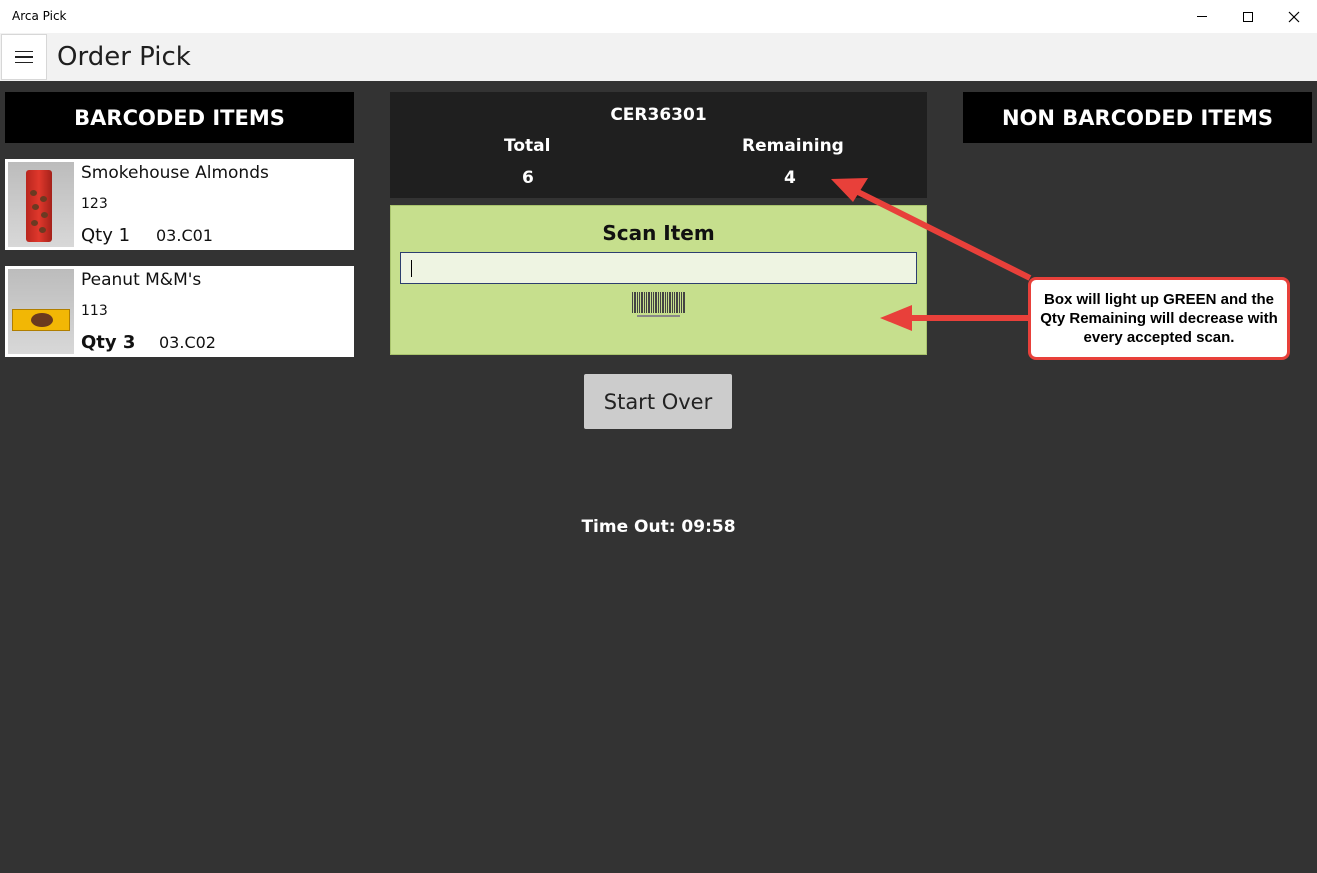  I want to click on window-title: Arca Pick, so click(39, 16).